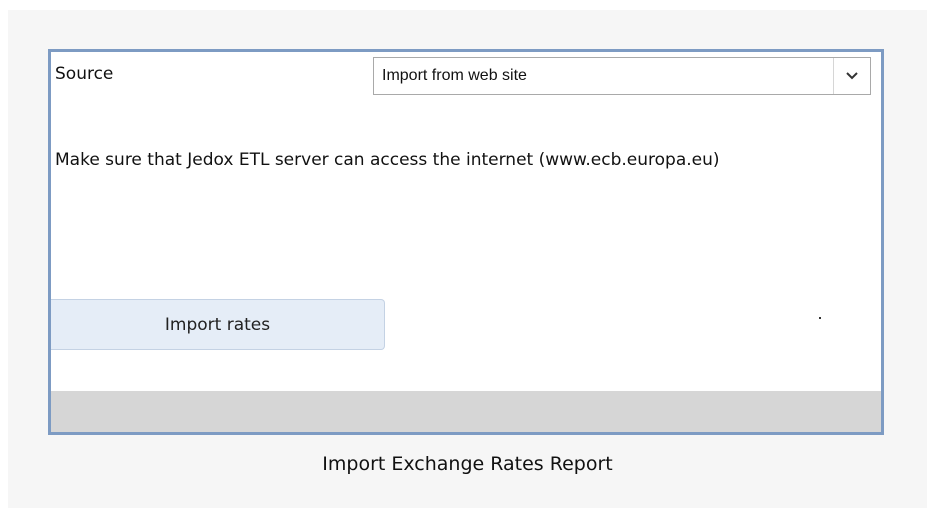 The height and width of the screenshot is (508, 927). Describe the element at coordinates (218, 324) in the screenshot. I see `import-rates-button: Import rates` at that location.